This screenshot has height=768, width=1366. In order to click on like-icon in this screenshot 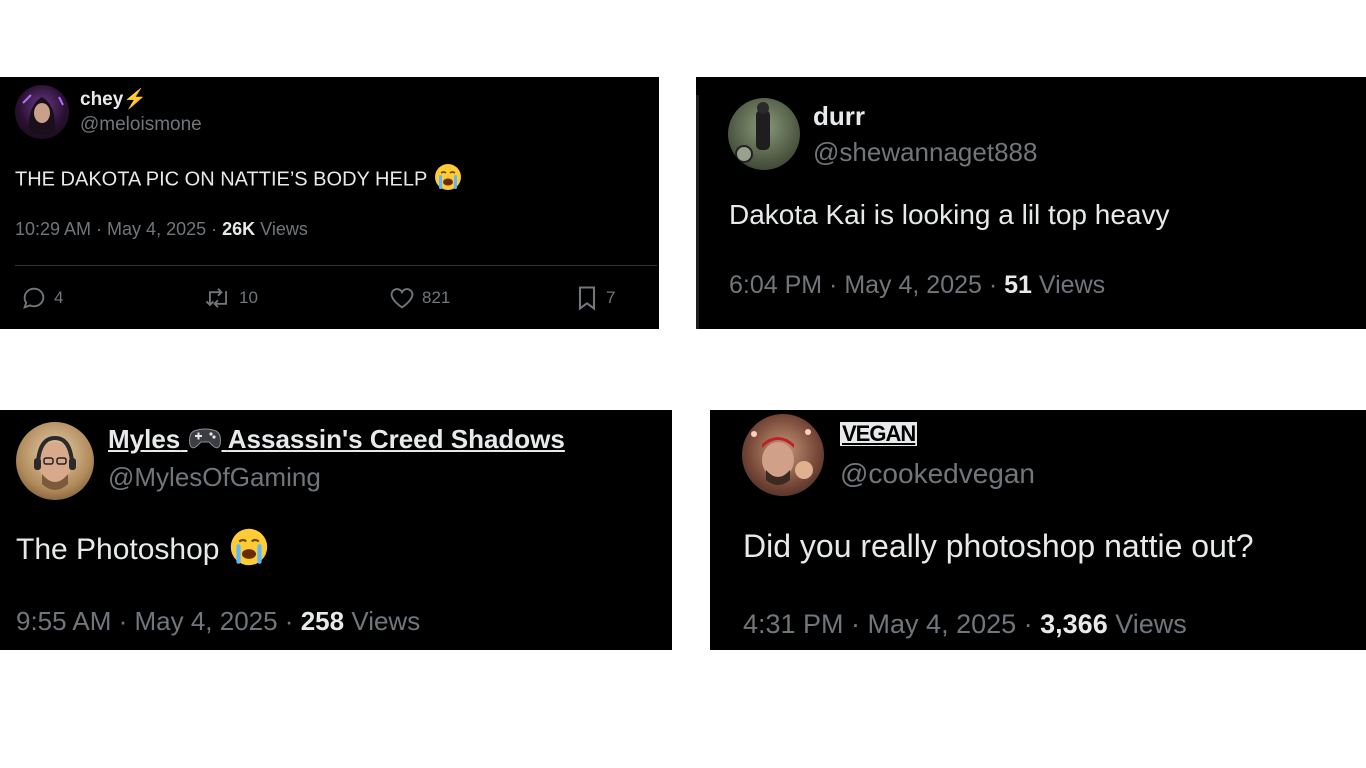, I will do `click(402, 298)`.